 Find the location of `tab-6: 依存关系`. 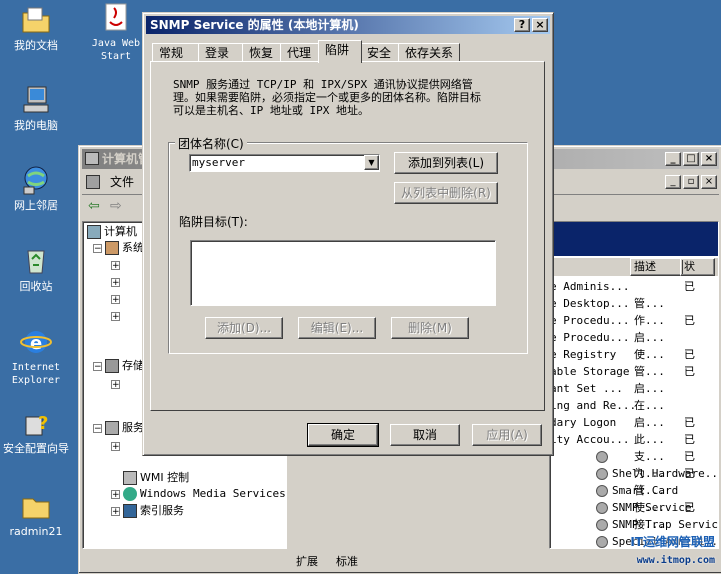

tab-6: 依存关系 is located at coordinates (429, 52).